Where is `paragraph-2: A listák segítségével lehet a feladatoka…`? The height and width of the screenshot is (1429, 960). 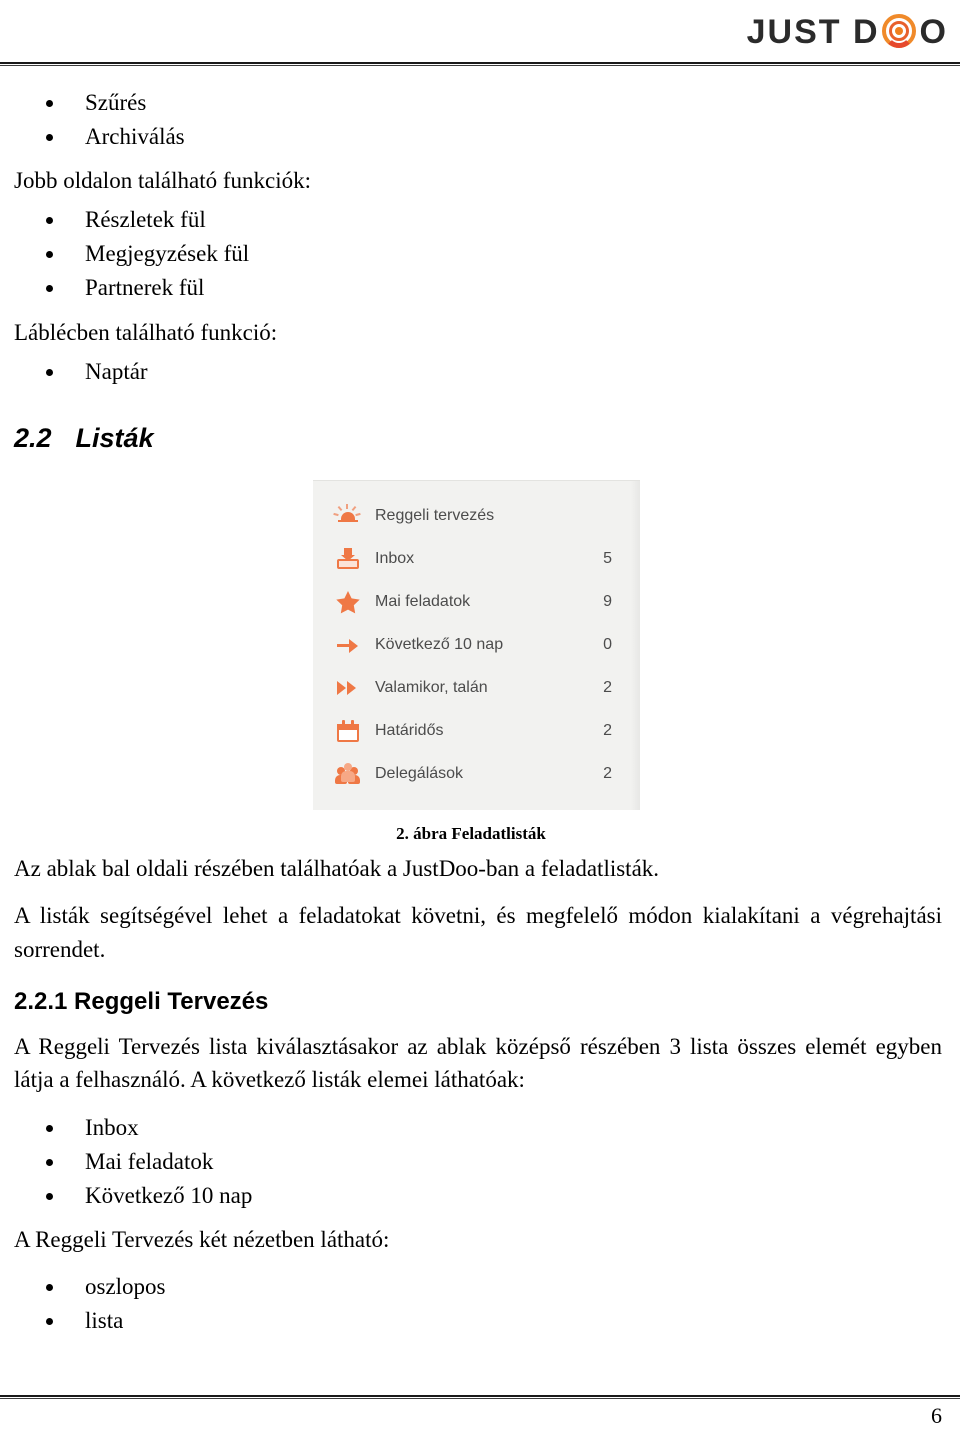
paragraph-2: A listák segítségével lehet a feladatoka… is located at coordinates (478, 932).